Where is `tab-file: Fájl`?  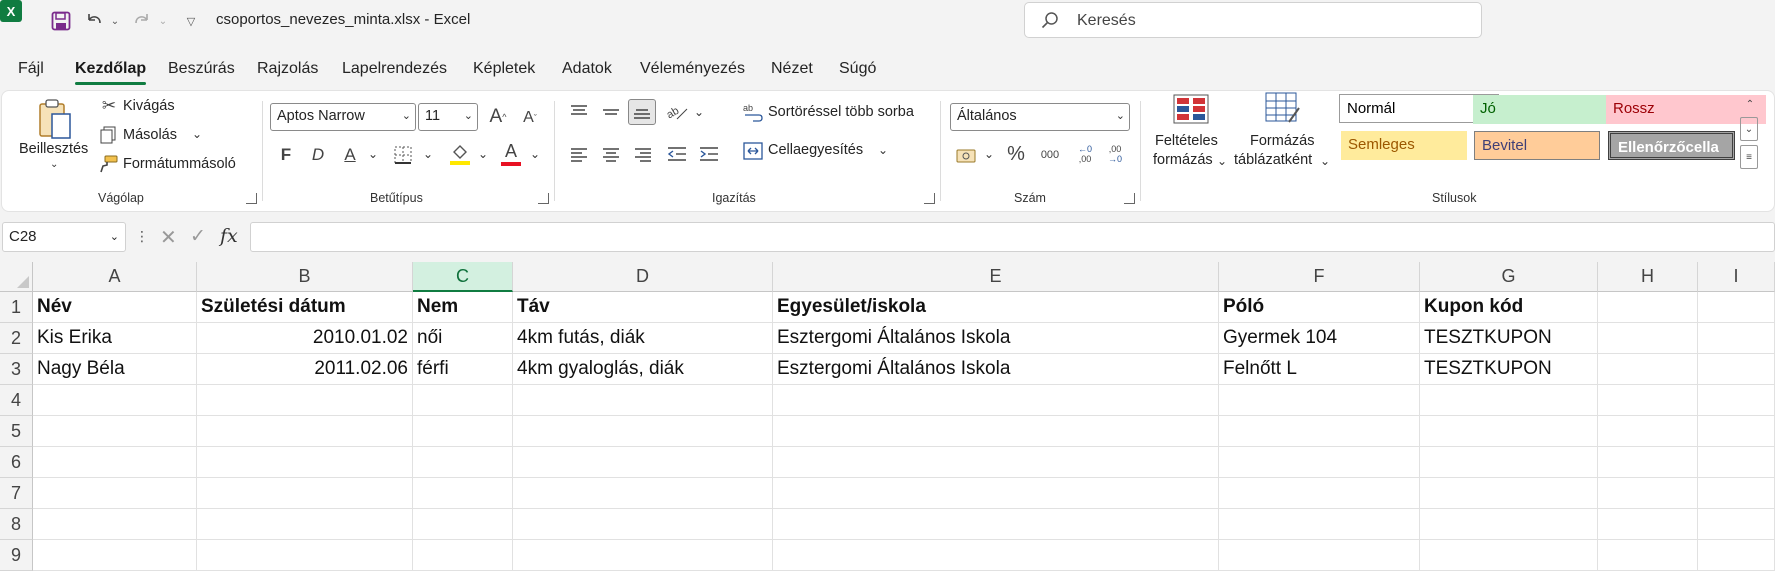 tab-file: Fájl is located at coordinates (31, 69).